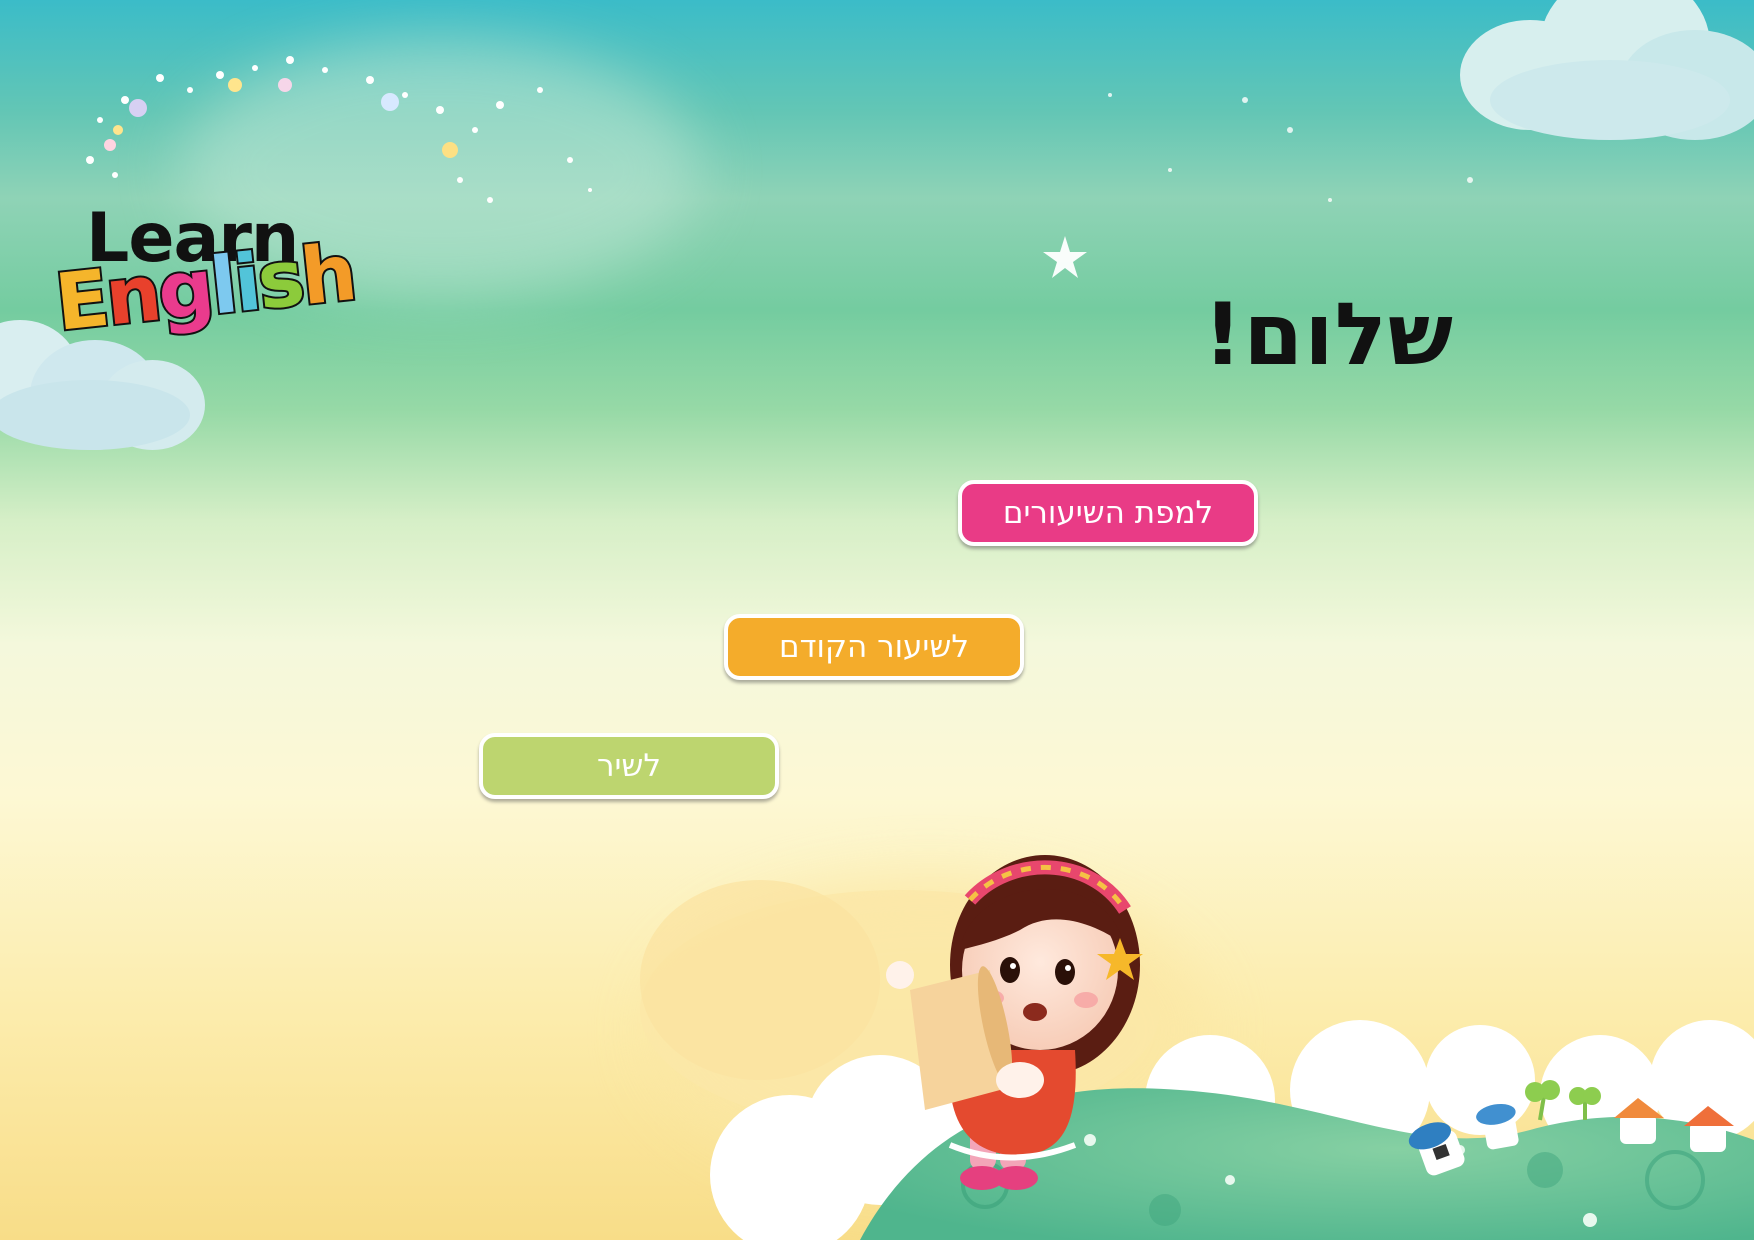 The image size is (1754, 1240). I want to click on lessons-map-button-label: למפת השיעורים, so click(1108, 513).